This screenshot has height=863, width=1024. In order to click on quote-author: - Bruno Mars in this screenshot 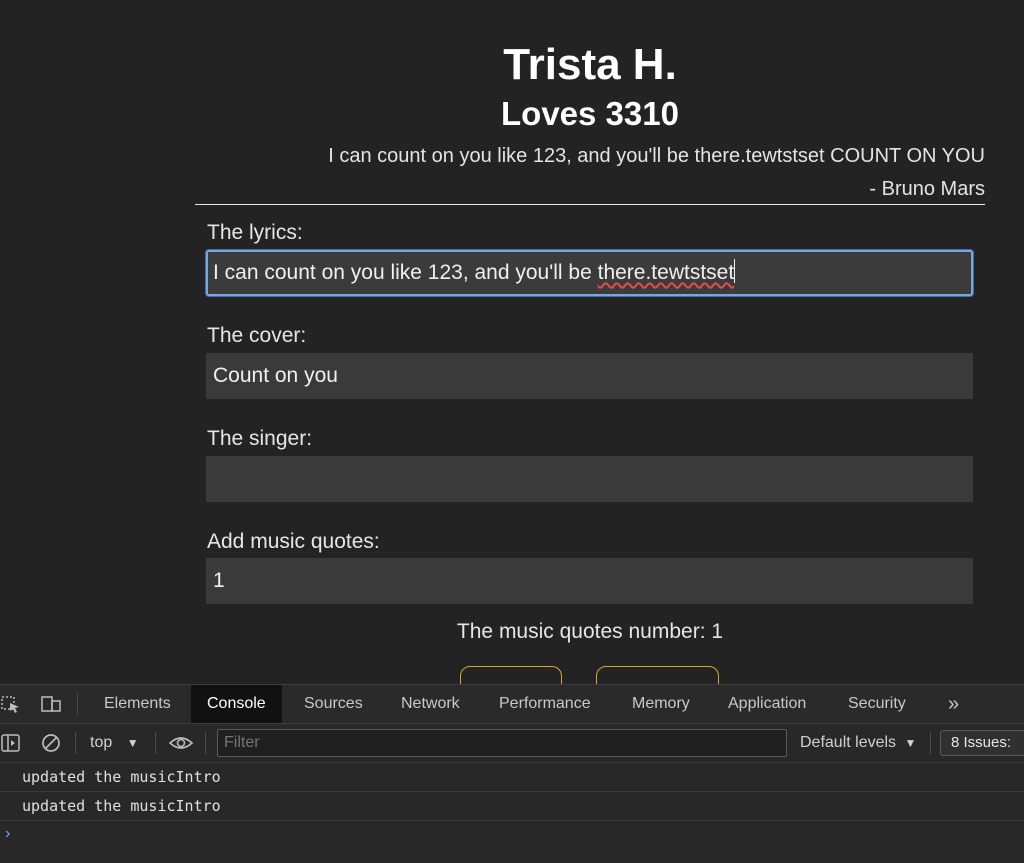, I will do `click(927, 189)`.